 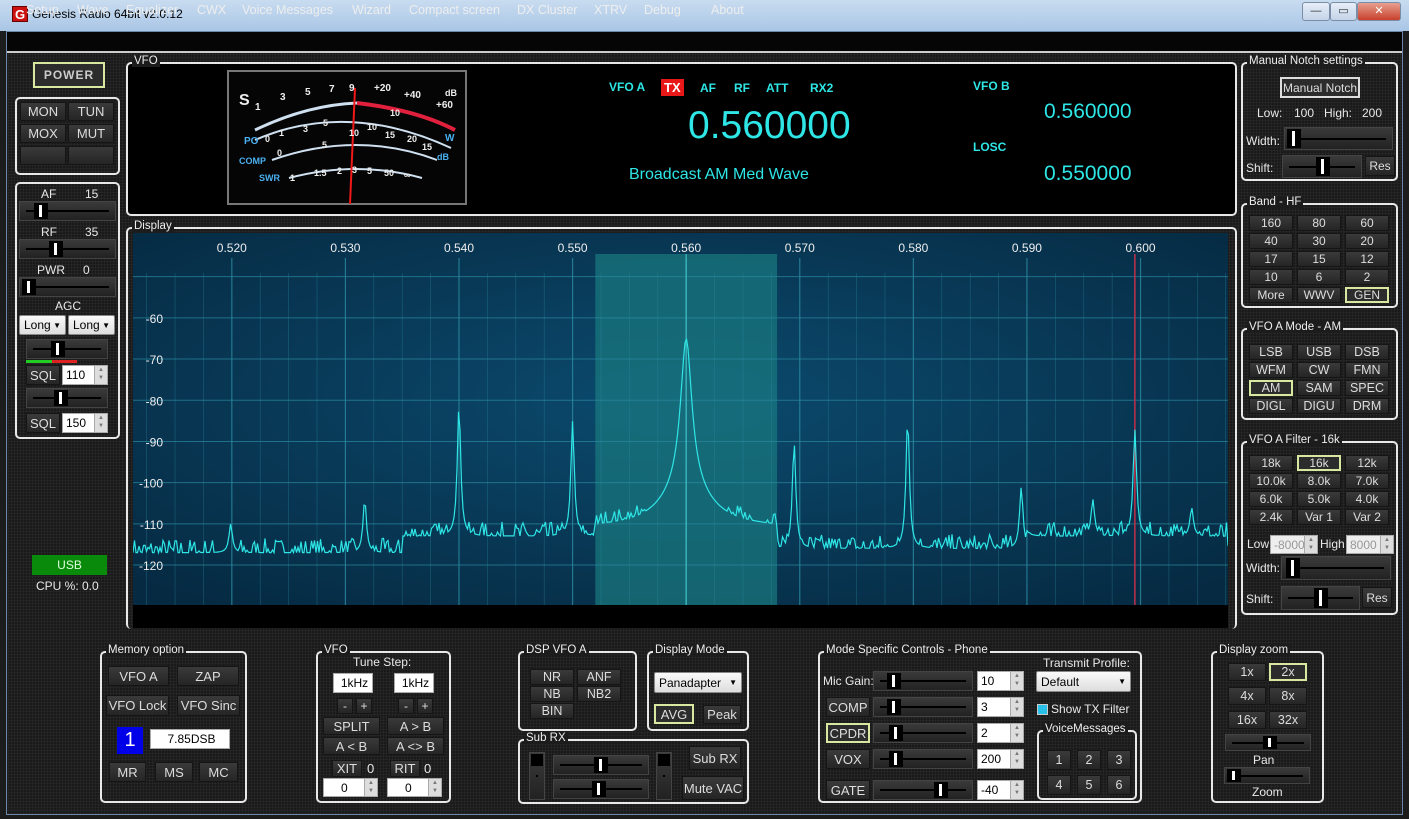 I want to click on filter-button-8-0k: 8.0k, so click(x=1319, y=481).